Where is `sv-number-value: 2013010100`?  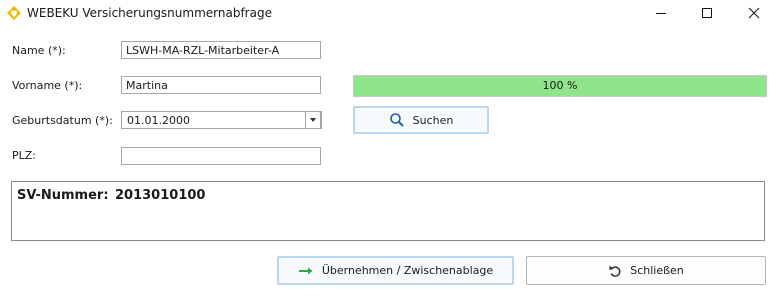 sv-number-value: 2013010100 is located at coordinates (160, 195).